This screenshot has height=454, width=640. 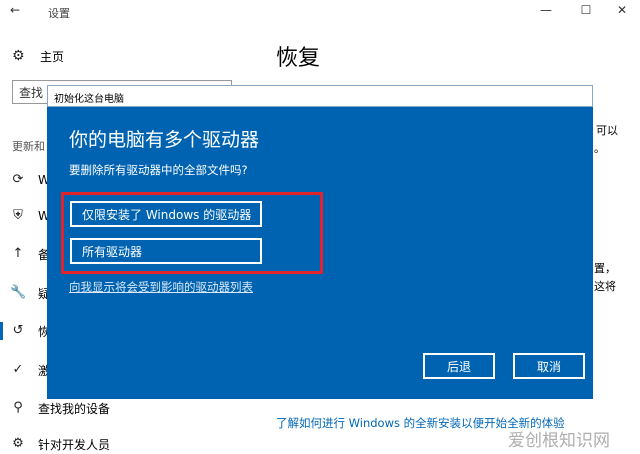 What do you see at coordinates (164, 140) in the screenshot?
I see `dialog-heading: 你的电脑有多个驱动器` at bounding box center [164, 140].